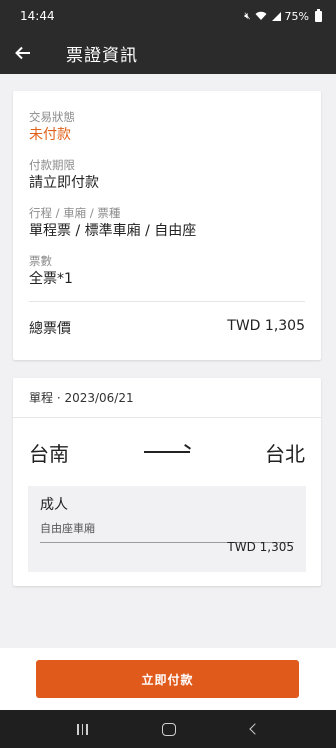 This screenshot has width=336, height=748. I want to click on bottom-action-area: 立即付款, so click(168, 679).